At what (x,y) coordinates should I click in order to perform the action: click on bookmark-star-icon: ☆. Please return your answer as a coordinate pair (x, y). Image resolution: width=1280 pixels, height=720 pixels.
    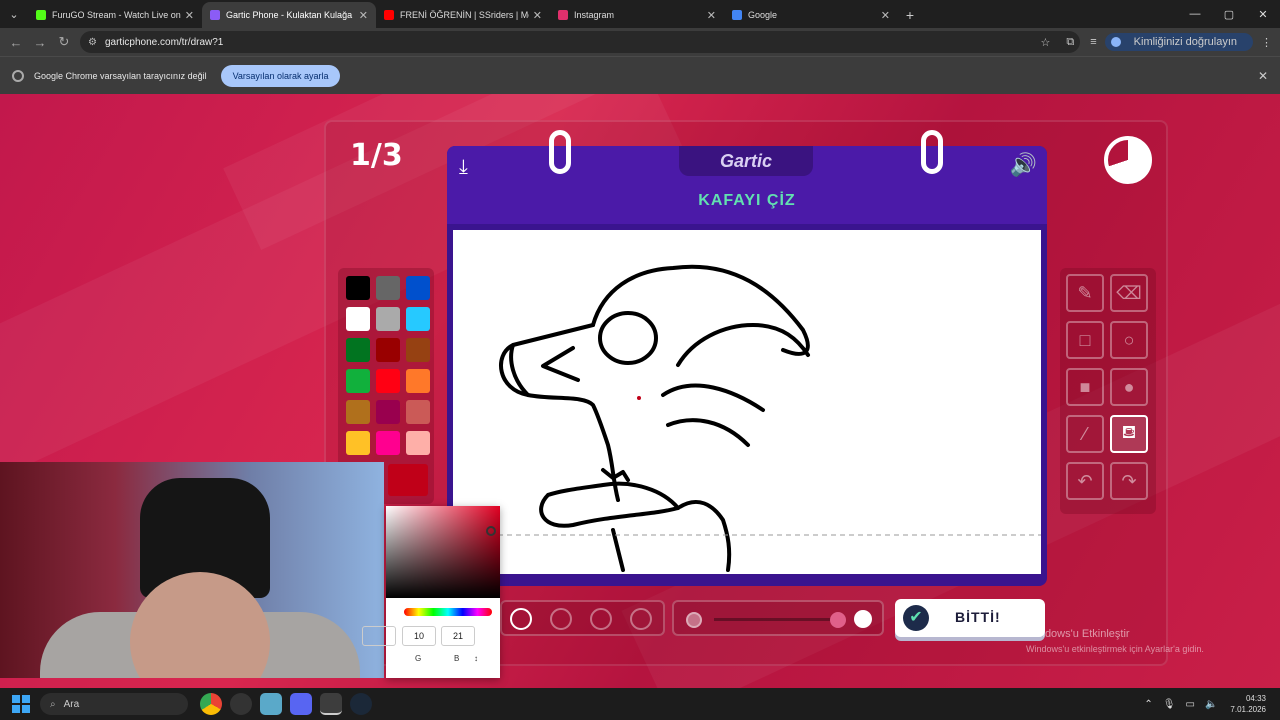
    Looking at the image, I should click on (1046, 42).